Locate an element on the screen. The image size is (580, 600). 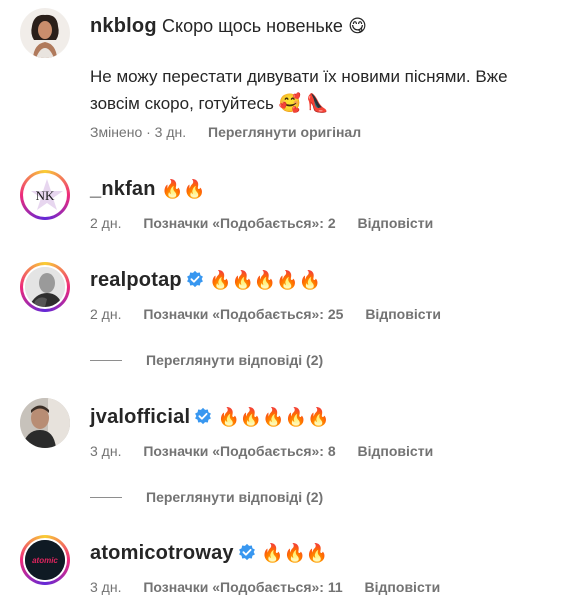
post-author-avatar is located at coordinates (45, 33).